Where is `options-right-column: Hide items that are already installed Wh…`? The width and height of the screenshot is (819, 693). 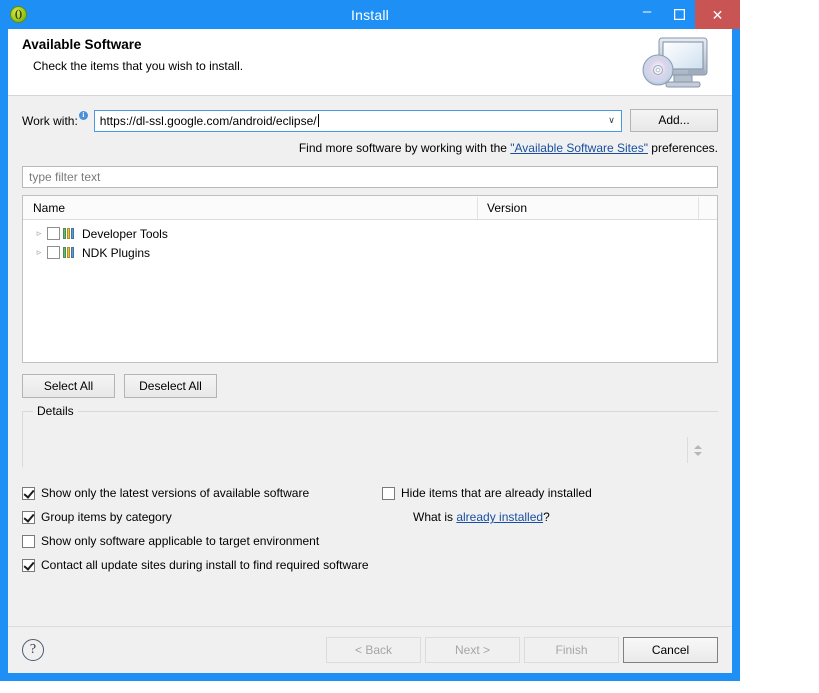
options-right-column: Hide items that are already installed Wh… is located at coordinates (547, 505).